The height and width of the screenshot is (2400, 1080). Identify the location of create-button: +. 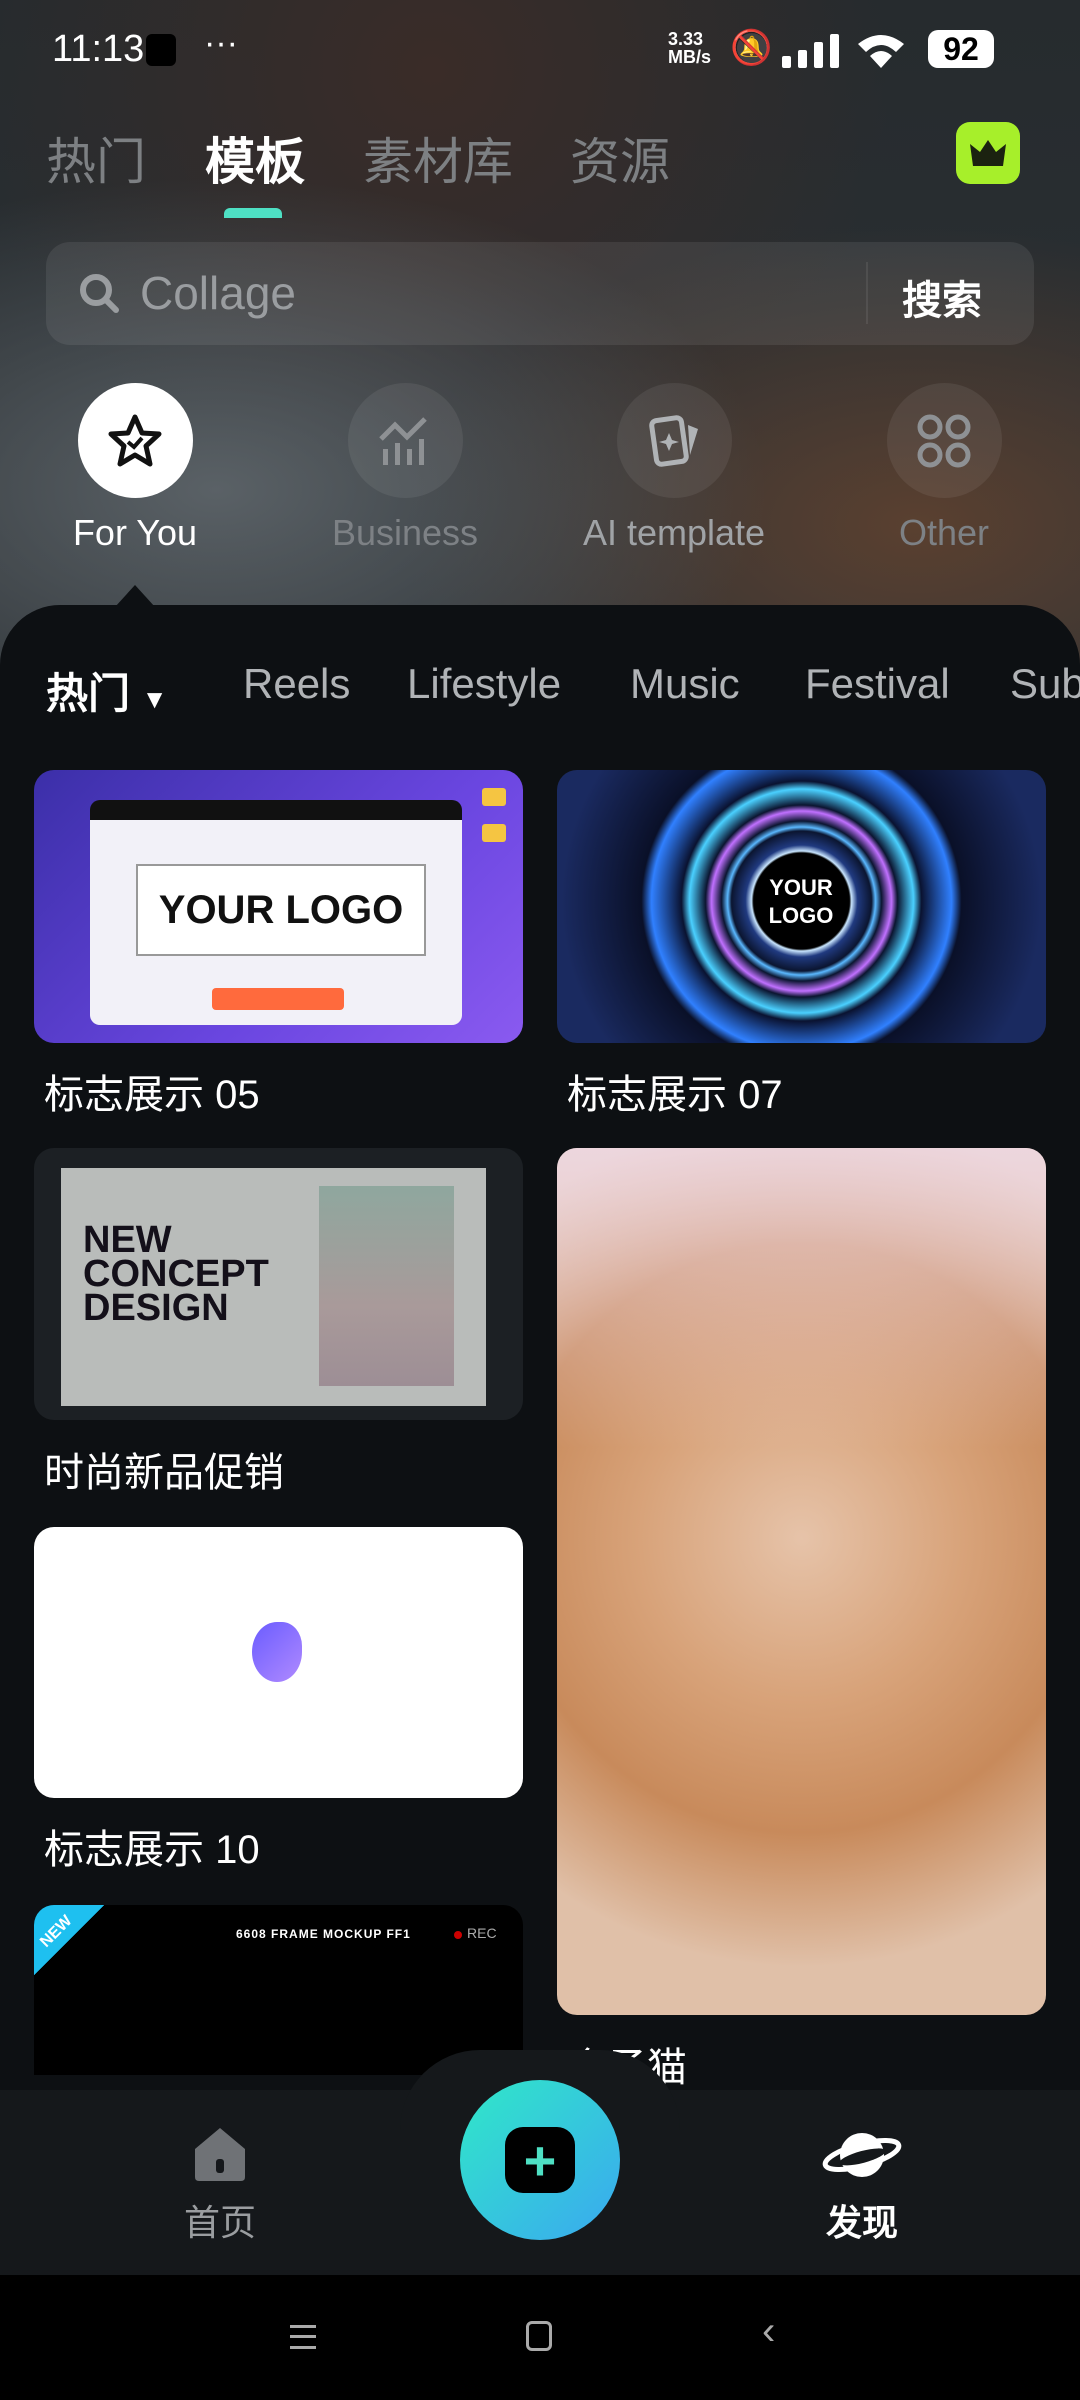
(540, 2160).